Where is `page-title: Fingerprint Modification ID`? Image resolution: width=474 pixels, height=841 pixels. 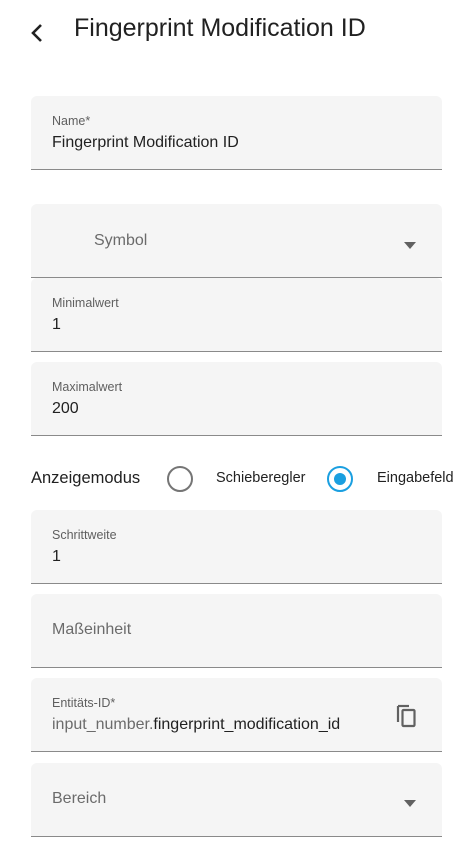 page-title: Fingerprint Modification ID is located at coordinates (220, 28).